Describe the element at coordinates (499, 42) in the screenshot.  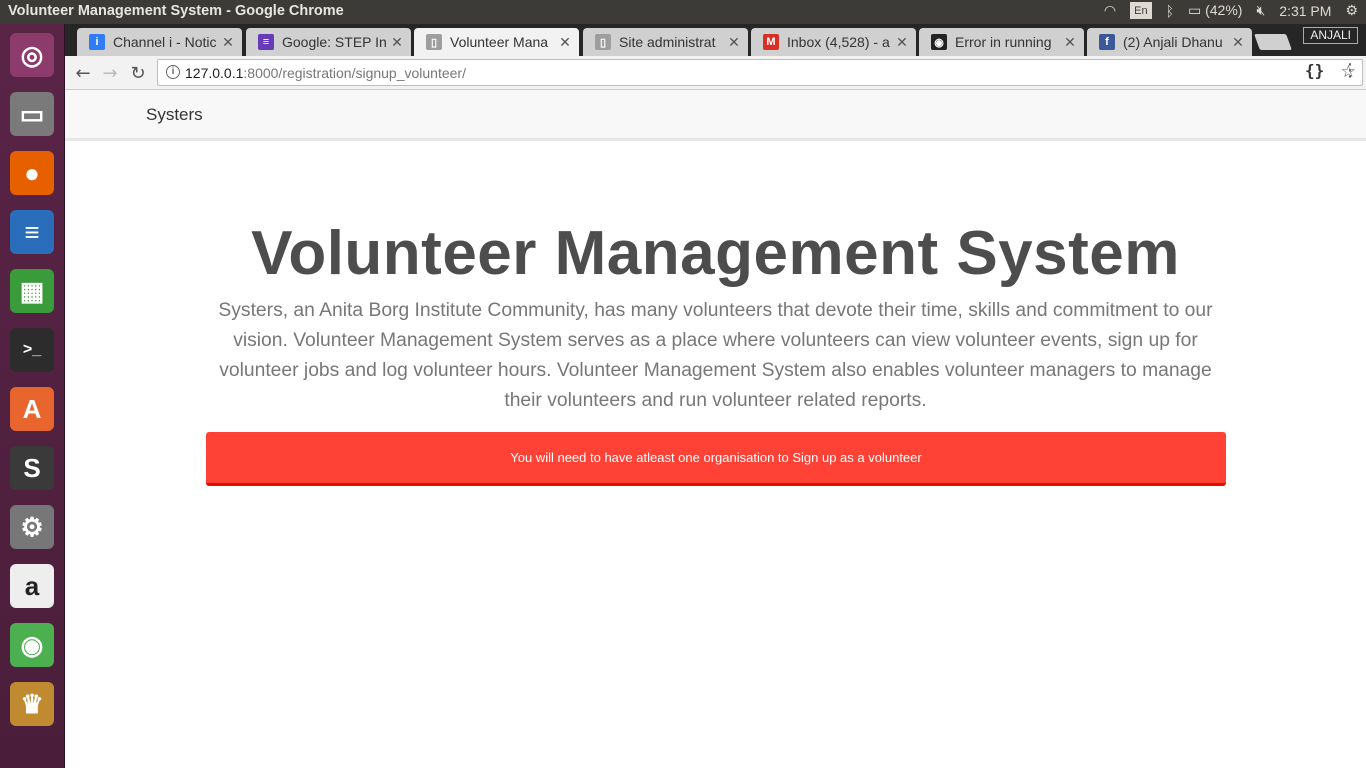
I see `tab-label: Volunteer Mana` at that location.